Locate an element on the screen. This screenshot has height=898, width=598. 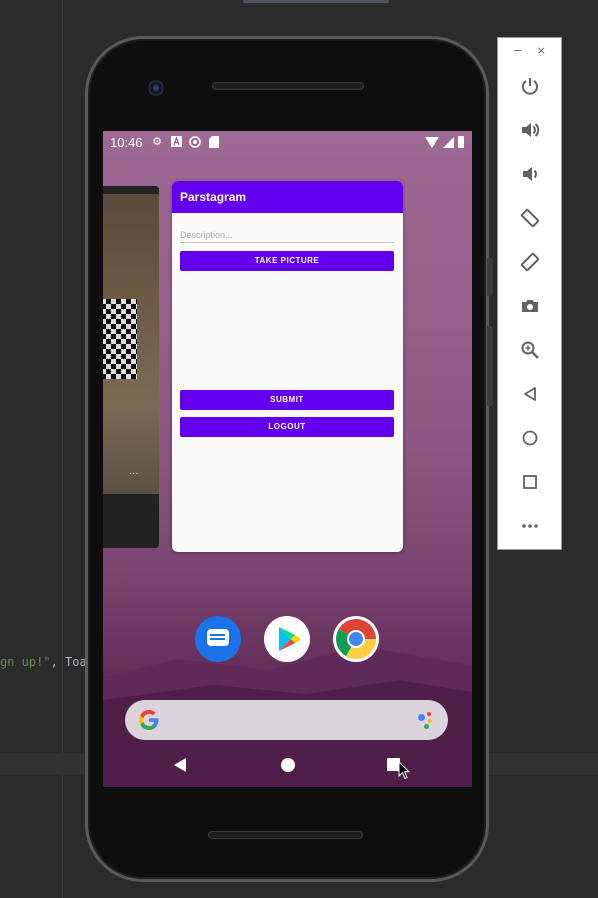
home-icon is located at coordinates (530, 438).